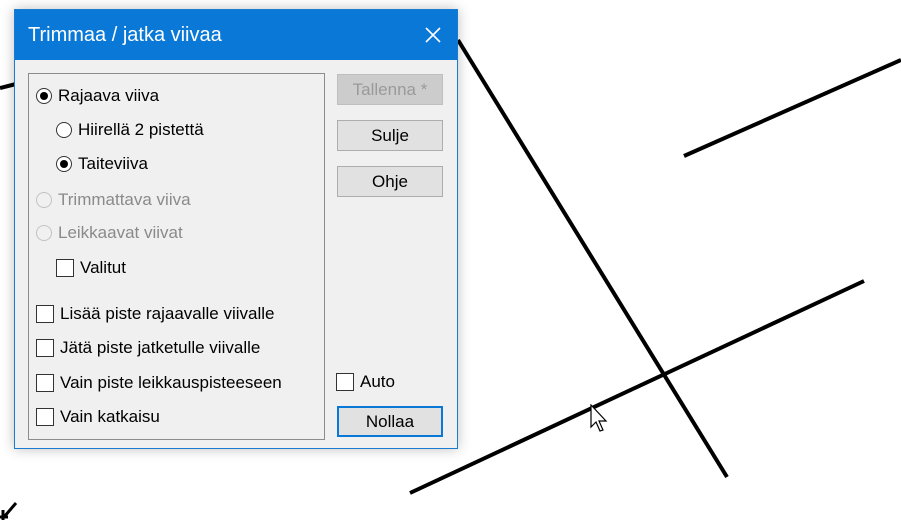 Image resolution: width=901 pixels, height=522 pixels. What do you see at coordinates (390, 181) in the screenshot?
I see `ohje-button: Ohje` at bounding box center [390, 181].